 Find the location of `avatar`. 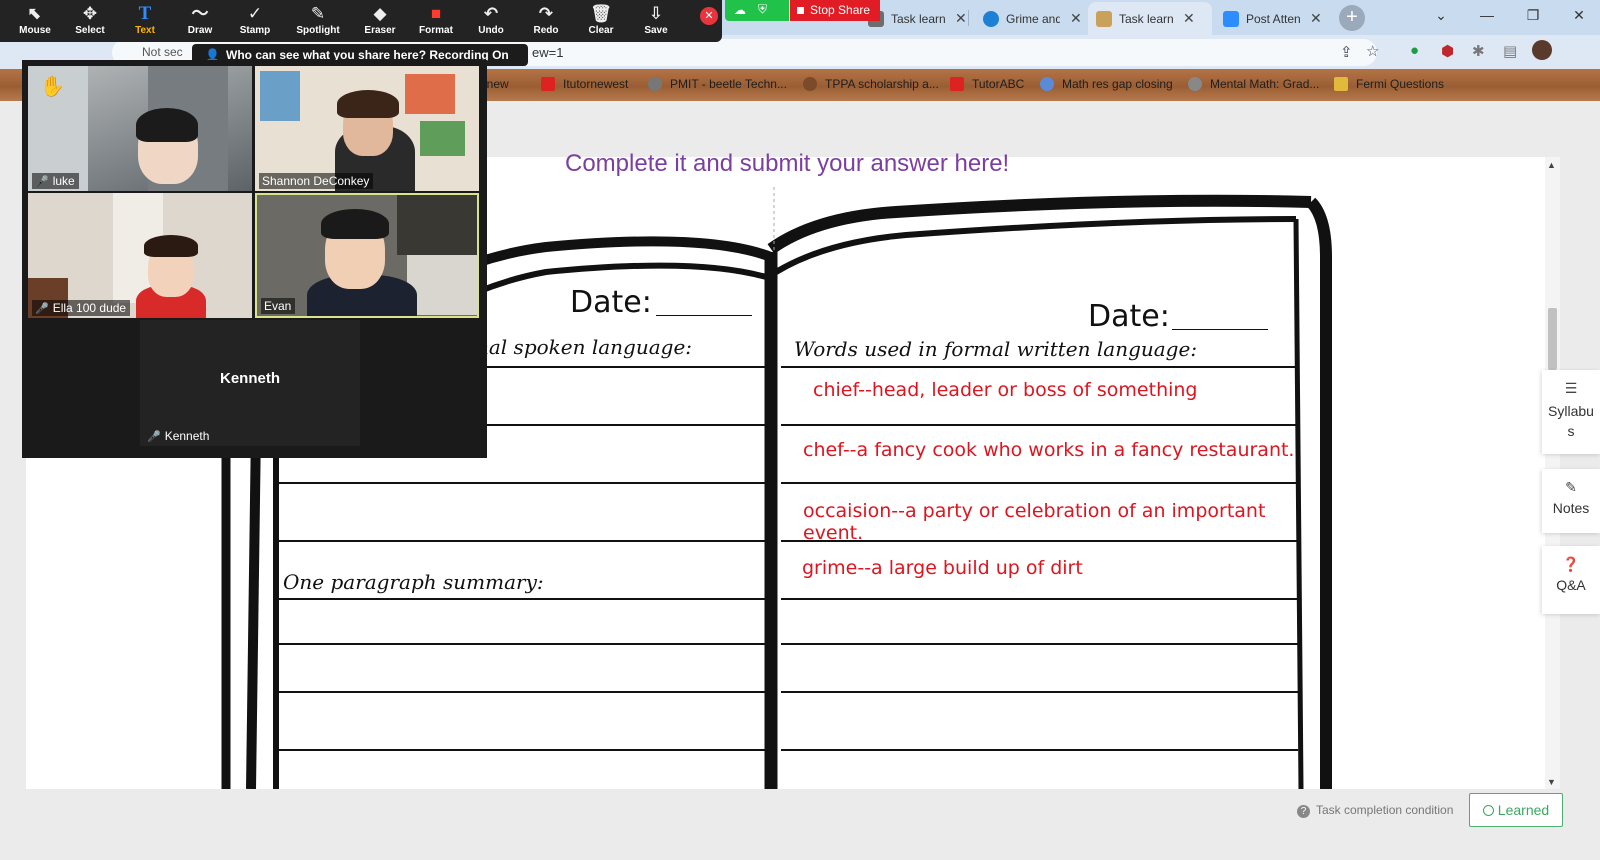

avatar is located at coordinates (1542, 50).